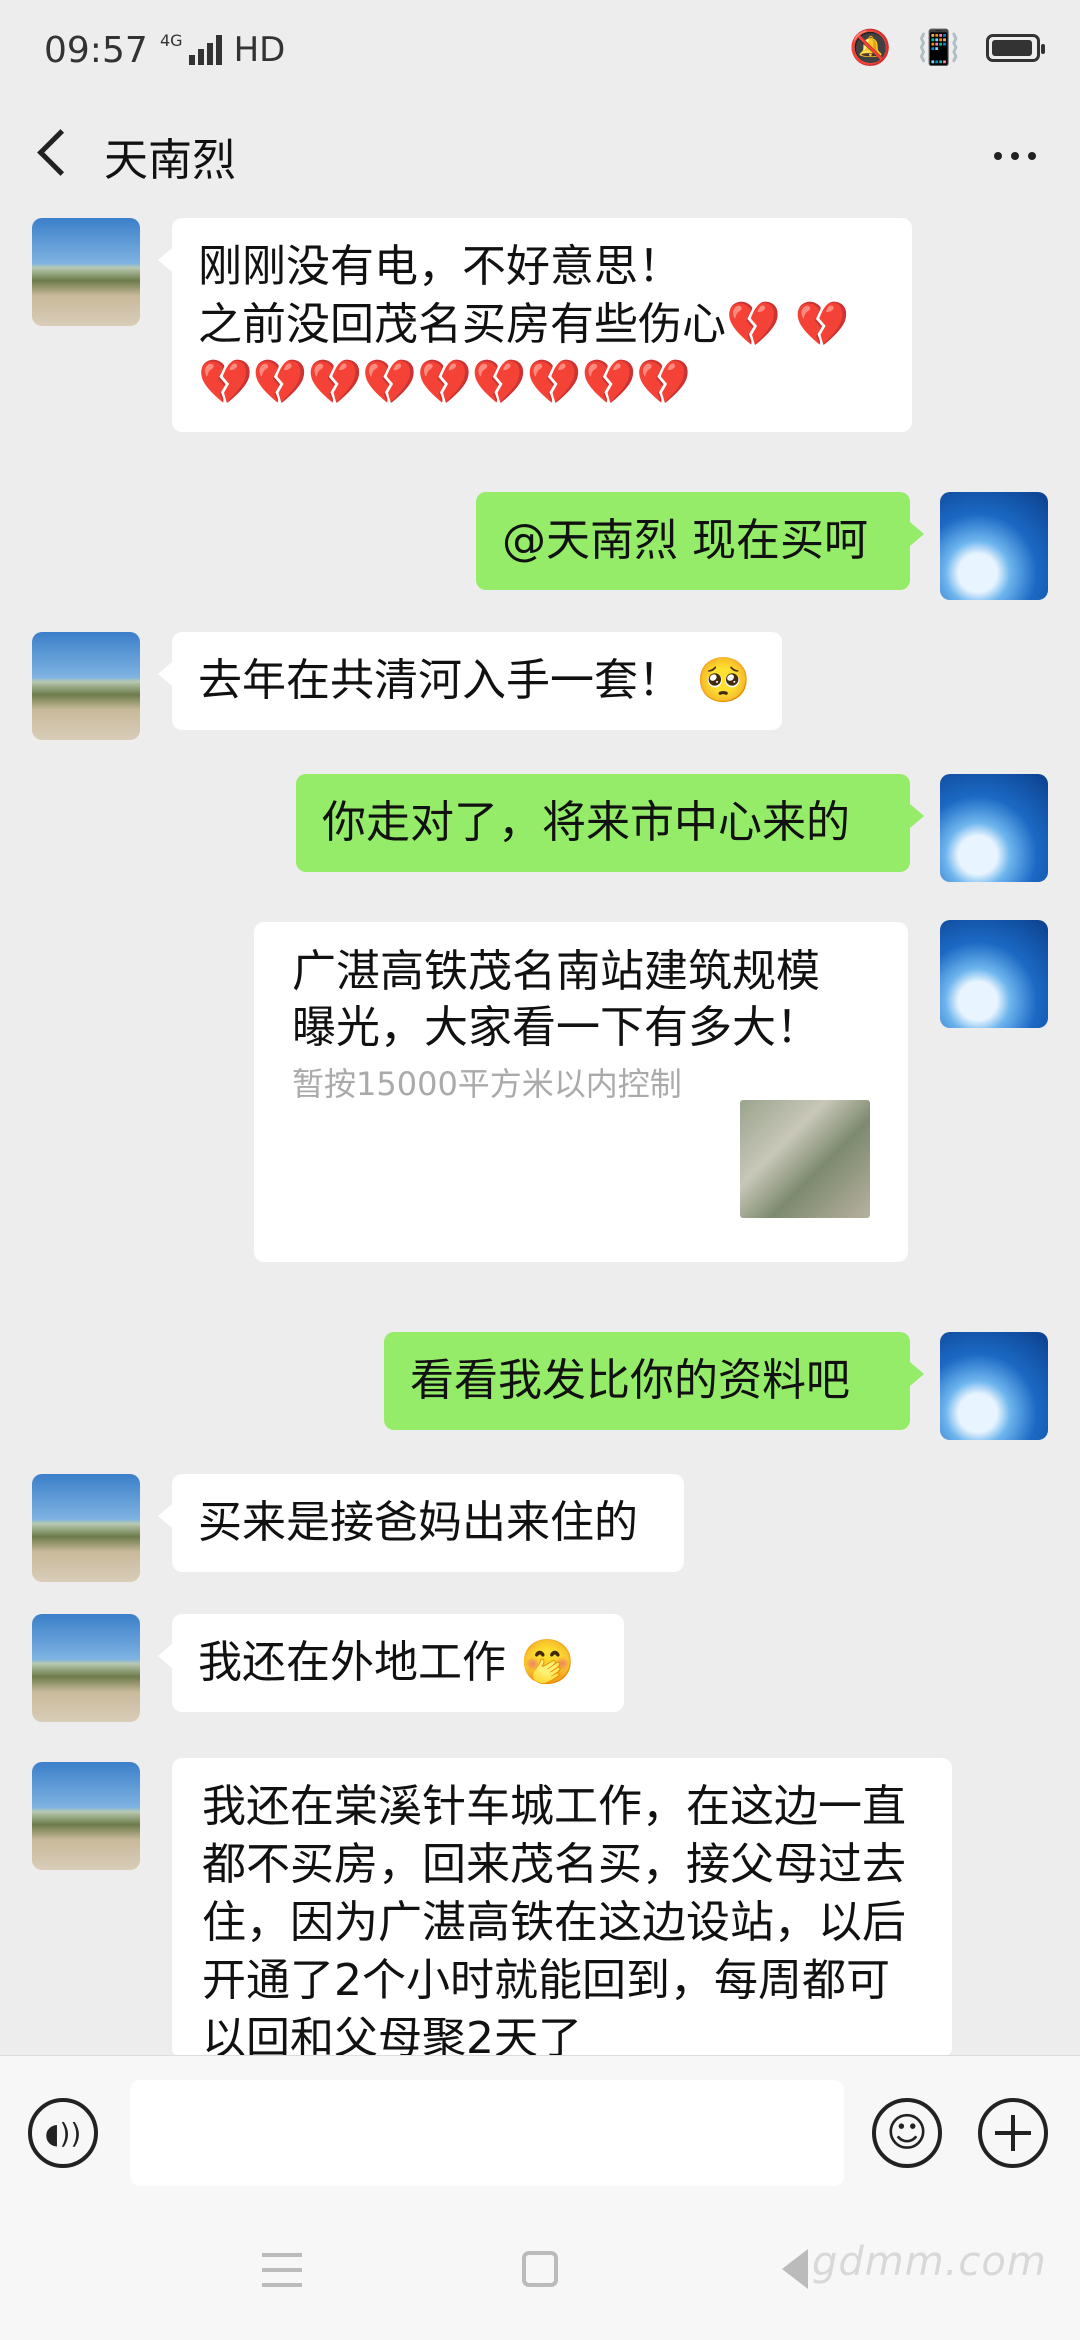  Describe the element at coordinates (907, 2133) in the screenshot. I see `emoji-icon: ☺` at that location.